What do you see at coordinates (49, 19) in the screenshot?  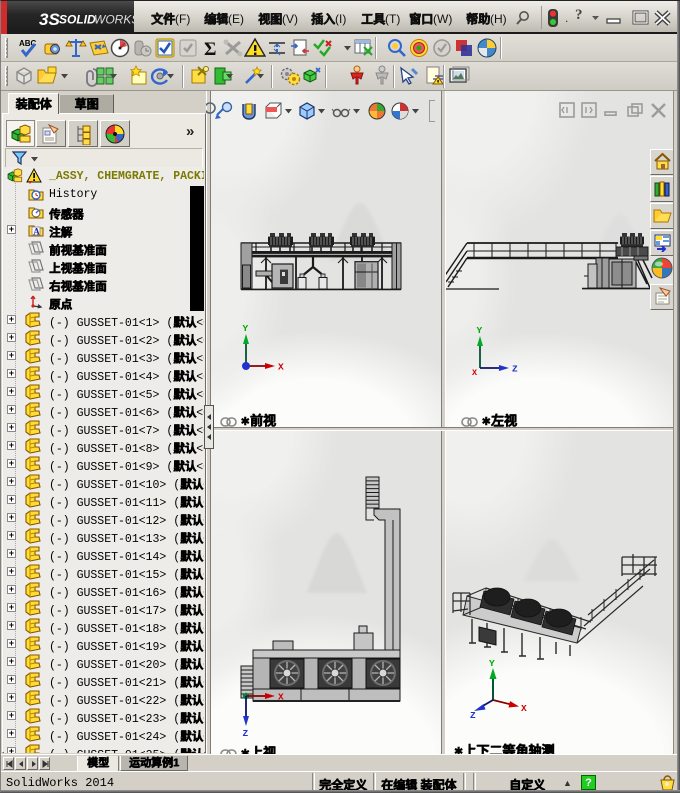 I see `svg-text: 3S` at bounding box center [49, 19].